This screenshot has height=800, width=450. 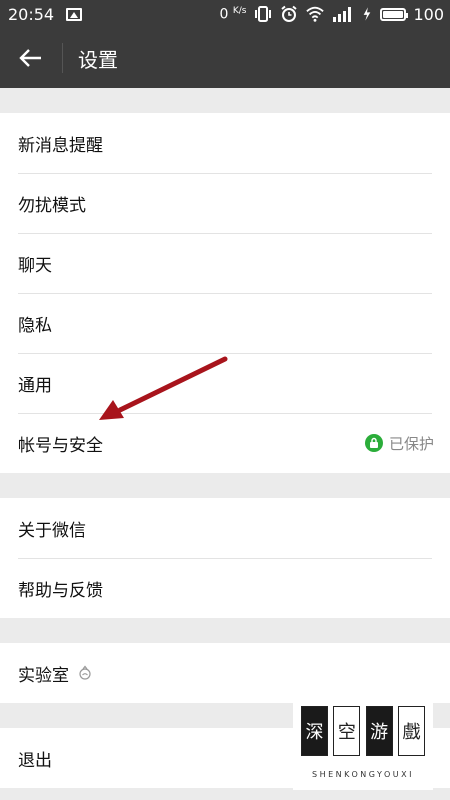 I want to click on network-speed-unit: K/s, so click(x=239, y=10).